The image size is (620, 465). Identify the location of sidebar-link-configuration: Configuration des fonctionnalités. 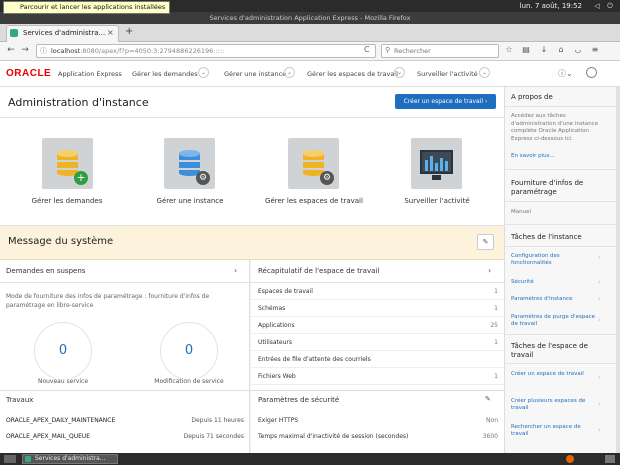
(554, 260).